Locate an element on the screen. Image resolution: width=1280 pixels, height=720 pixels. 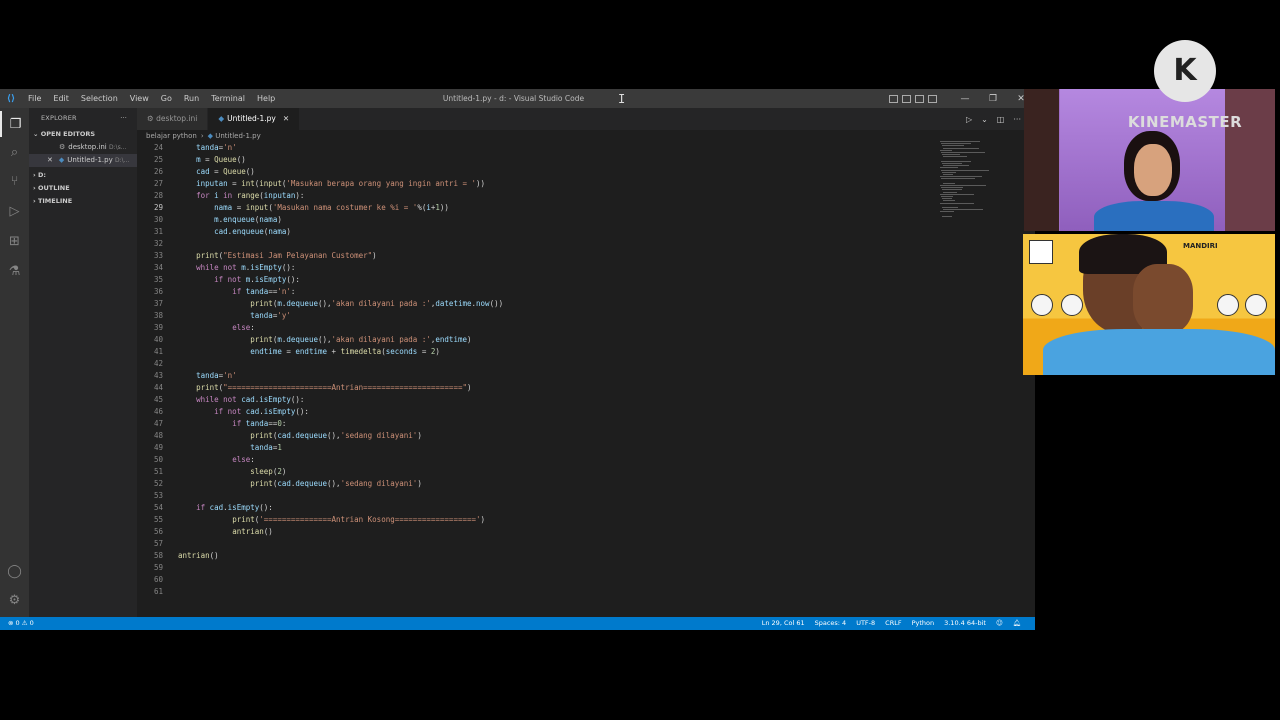
code-line: 60 is located at coordinates (532, 580).